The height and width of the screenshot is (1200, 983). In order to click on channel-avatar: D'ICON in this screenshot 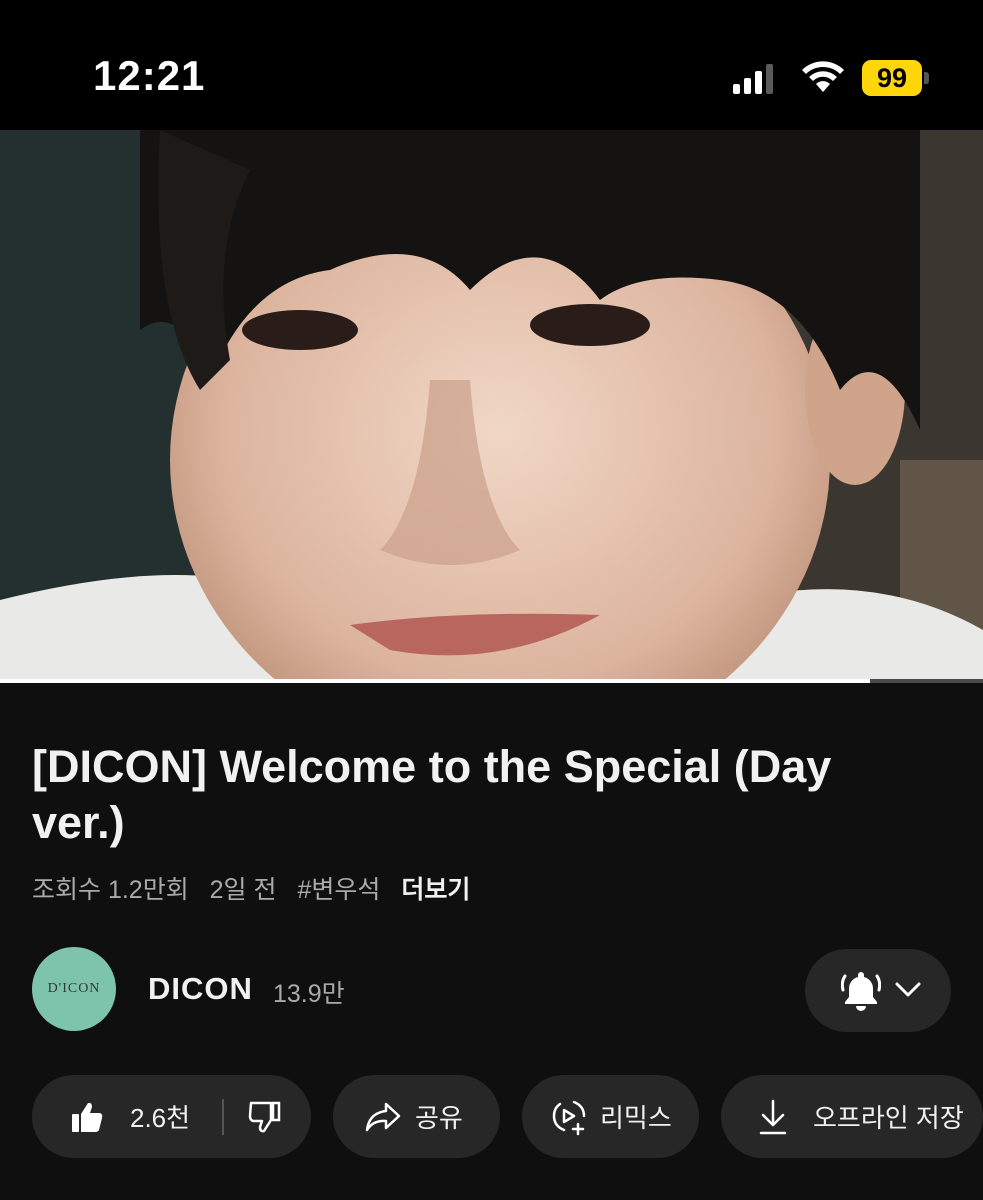, I will do `click(74, 989)`.